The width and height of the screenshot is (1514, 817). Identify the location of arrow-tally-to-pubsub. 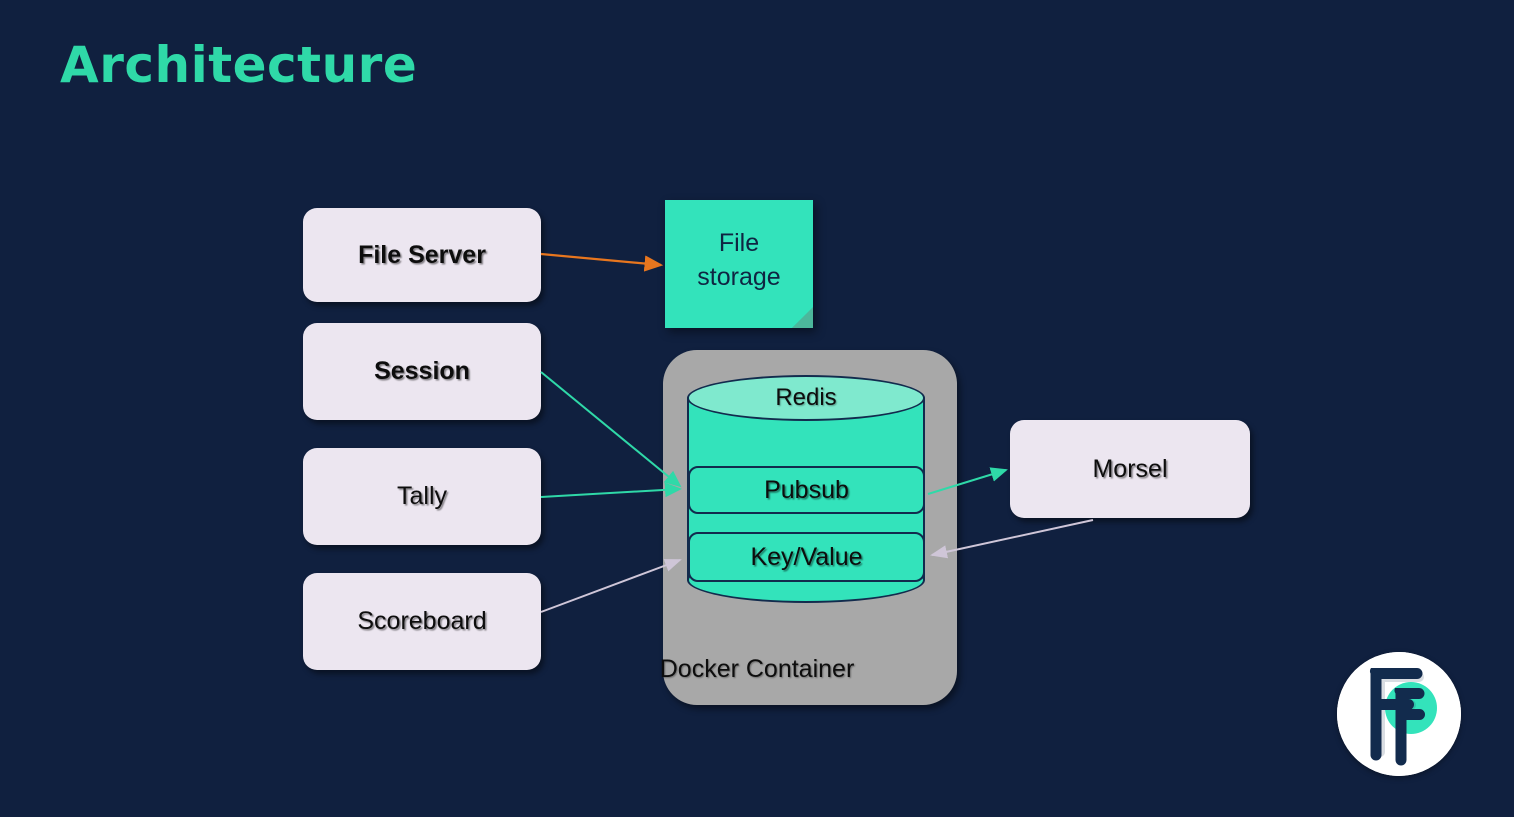
(611, 490).